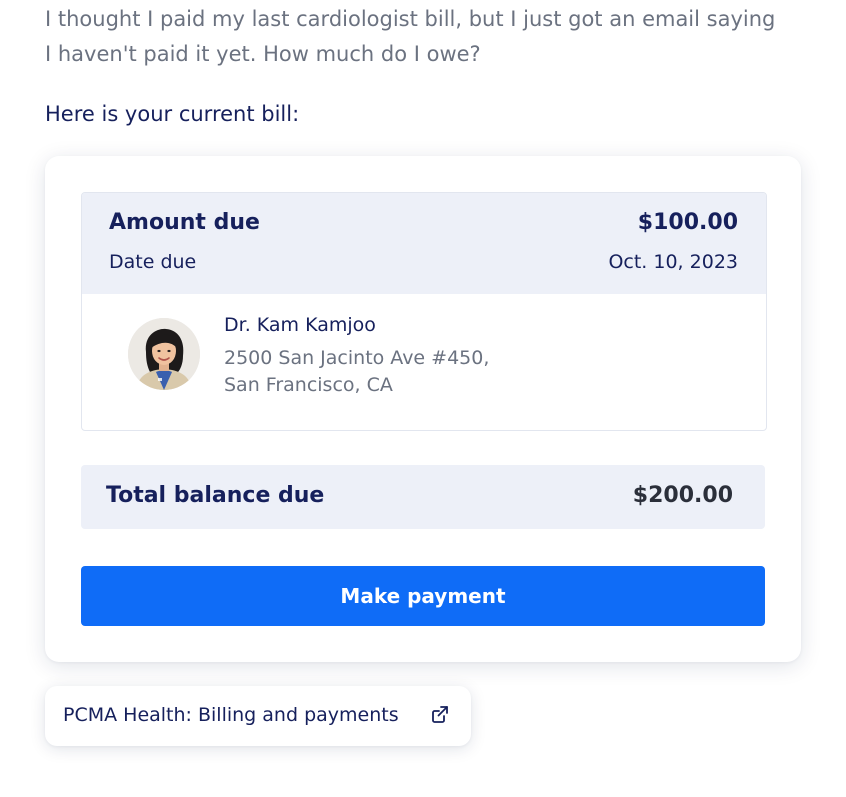 This screenshot has height=797, width=846. What do you see at coordinates (440, 714) in the screenshot?
I see `external-link-icon` at bounding box center [440, 714].